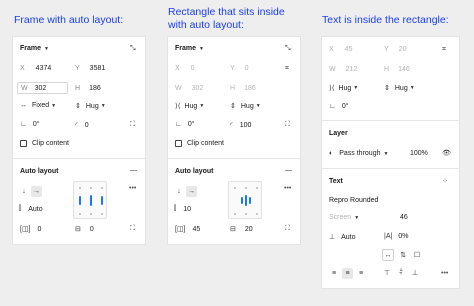 The width and height of the screenshot is (474, 306). I want to click on font-style-dropdown: Screen ▼, so click(344, 217).